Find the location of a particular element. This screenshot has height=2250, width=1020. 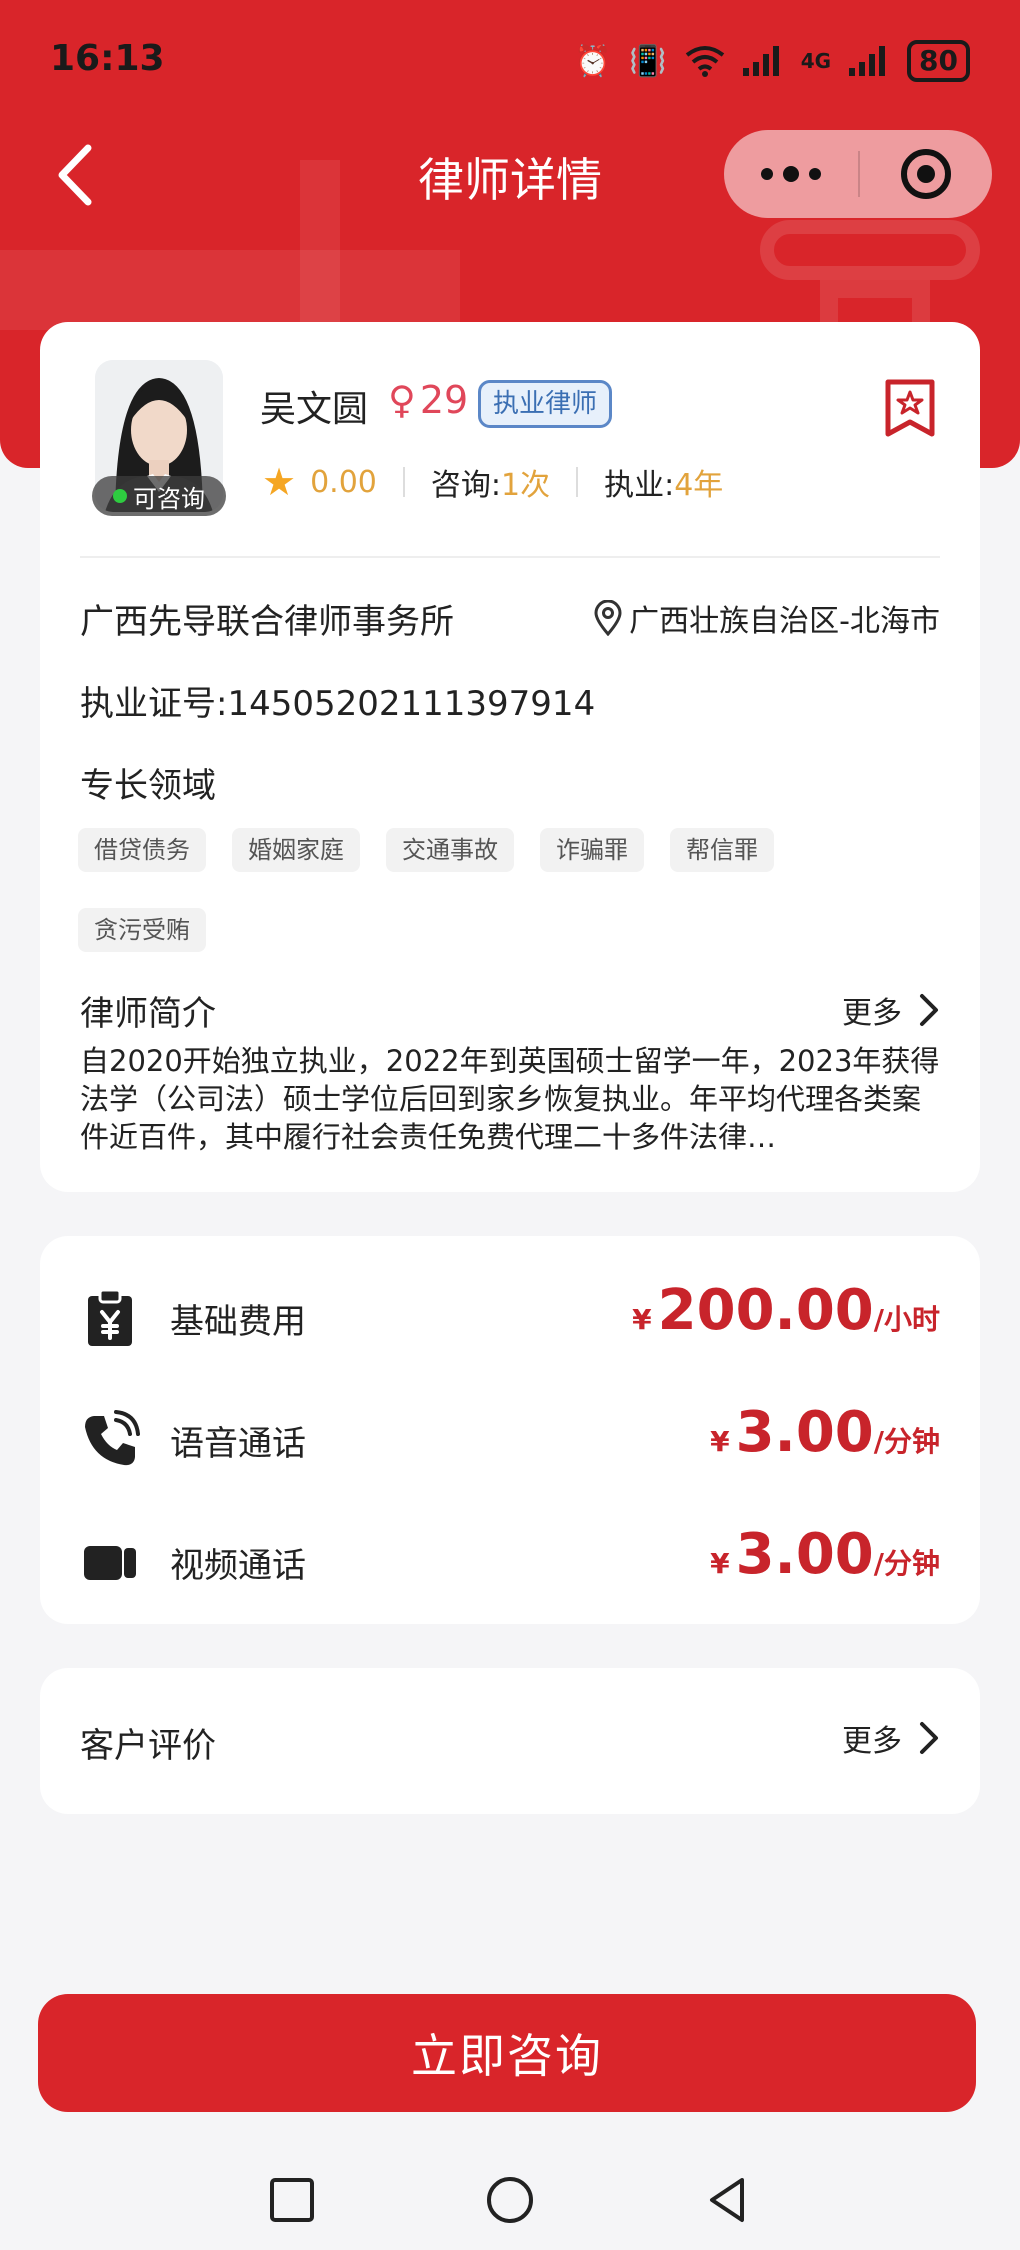

video-camera-icon is located at coordinates (110, 1563).